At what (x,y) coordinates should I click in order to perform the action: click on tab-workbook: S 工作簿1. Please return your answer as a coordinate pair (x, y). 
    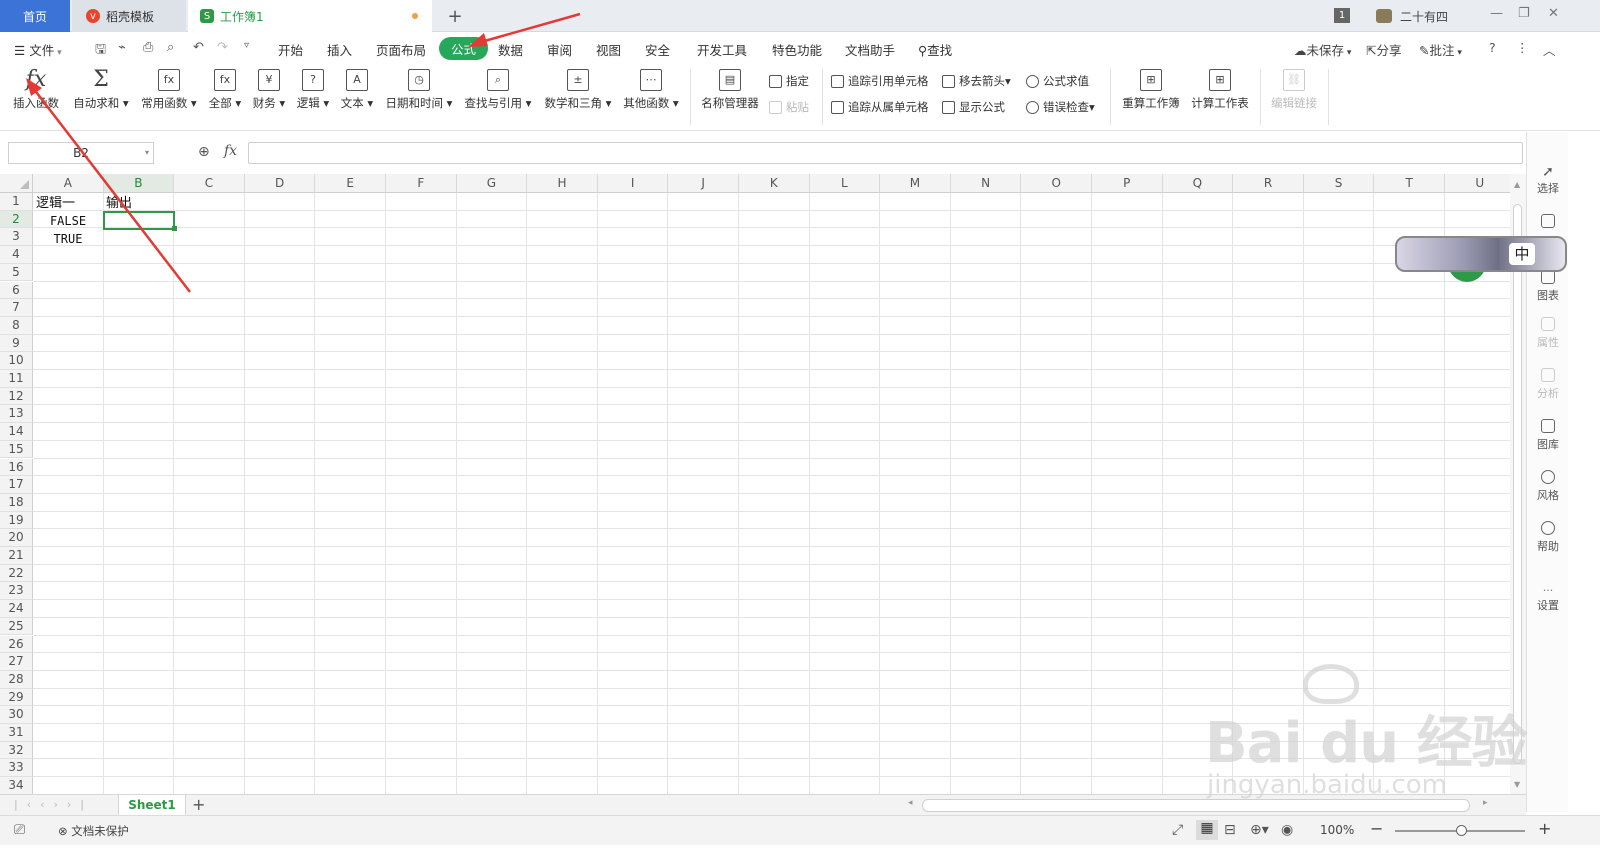
    Looking at the image, I should click on (310, 16).